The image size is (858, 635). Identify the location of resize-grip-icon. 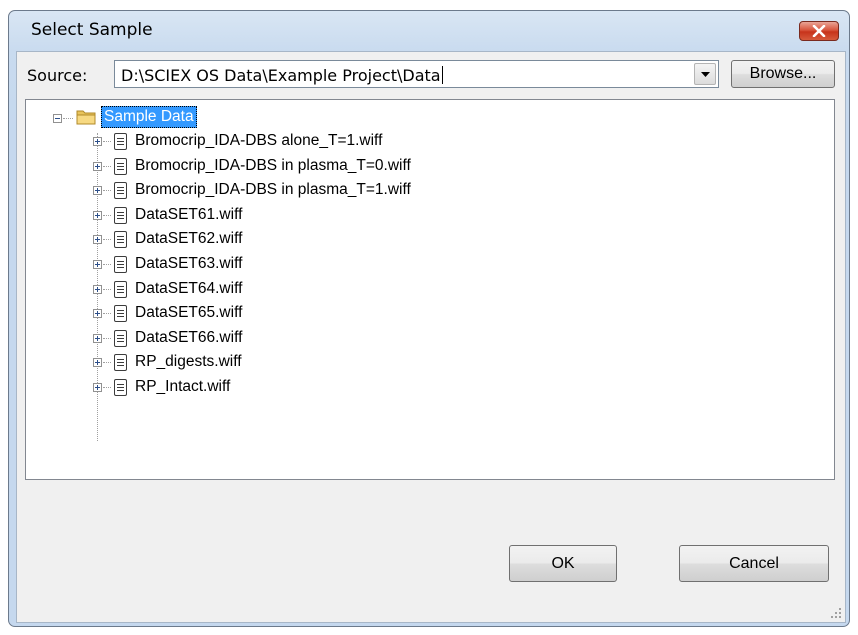
(836, 613).